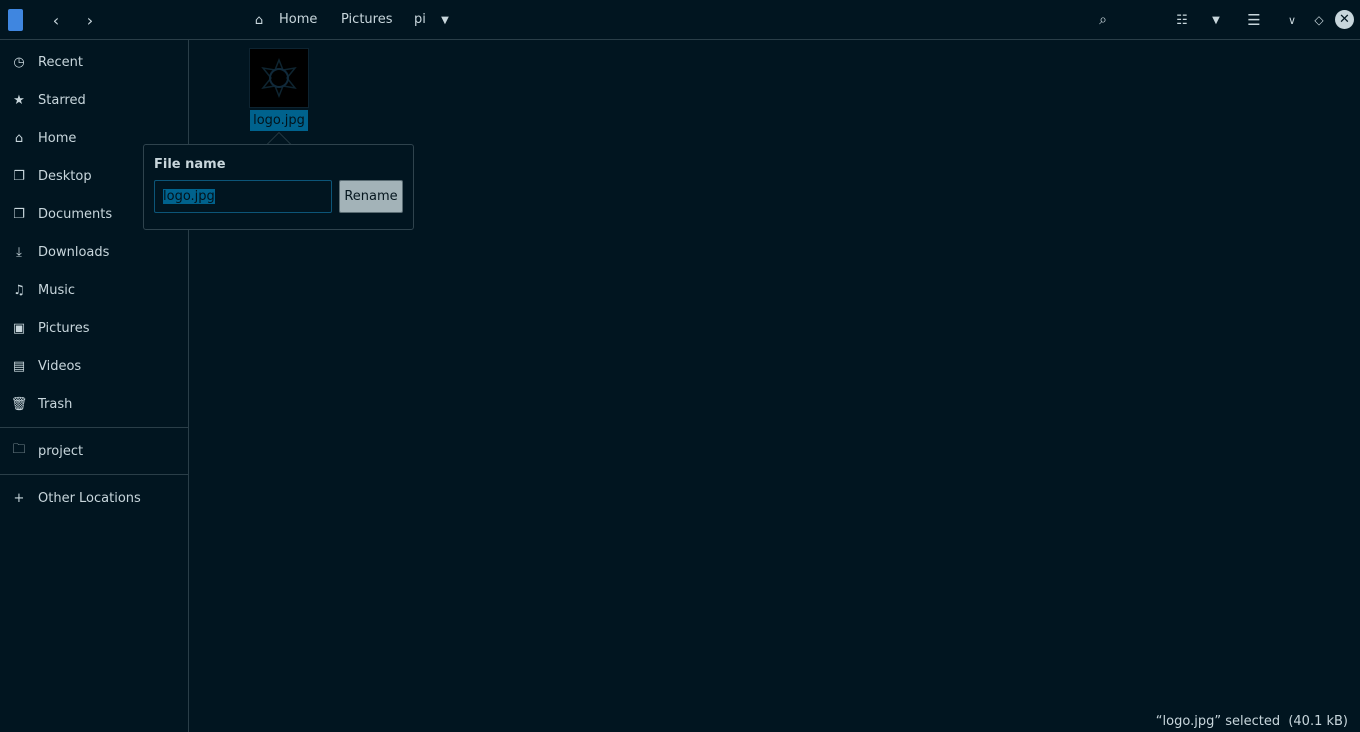 The height and width of the screenshot is (732, 1360). Describe the element at coordinates (279, 138) in the screenshot. I see `popover-arrow` at that location.